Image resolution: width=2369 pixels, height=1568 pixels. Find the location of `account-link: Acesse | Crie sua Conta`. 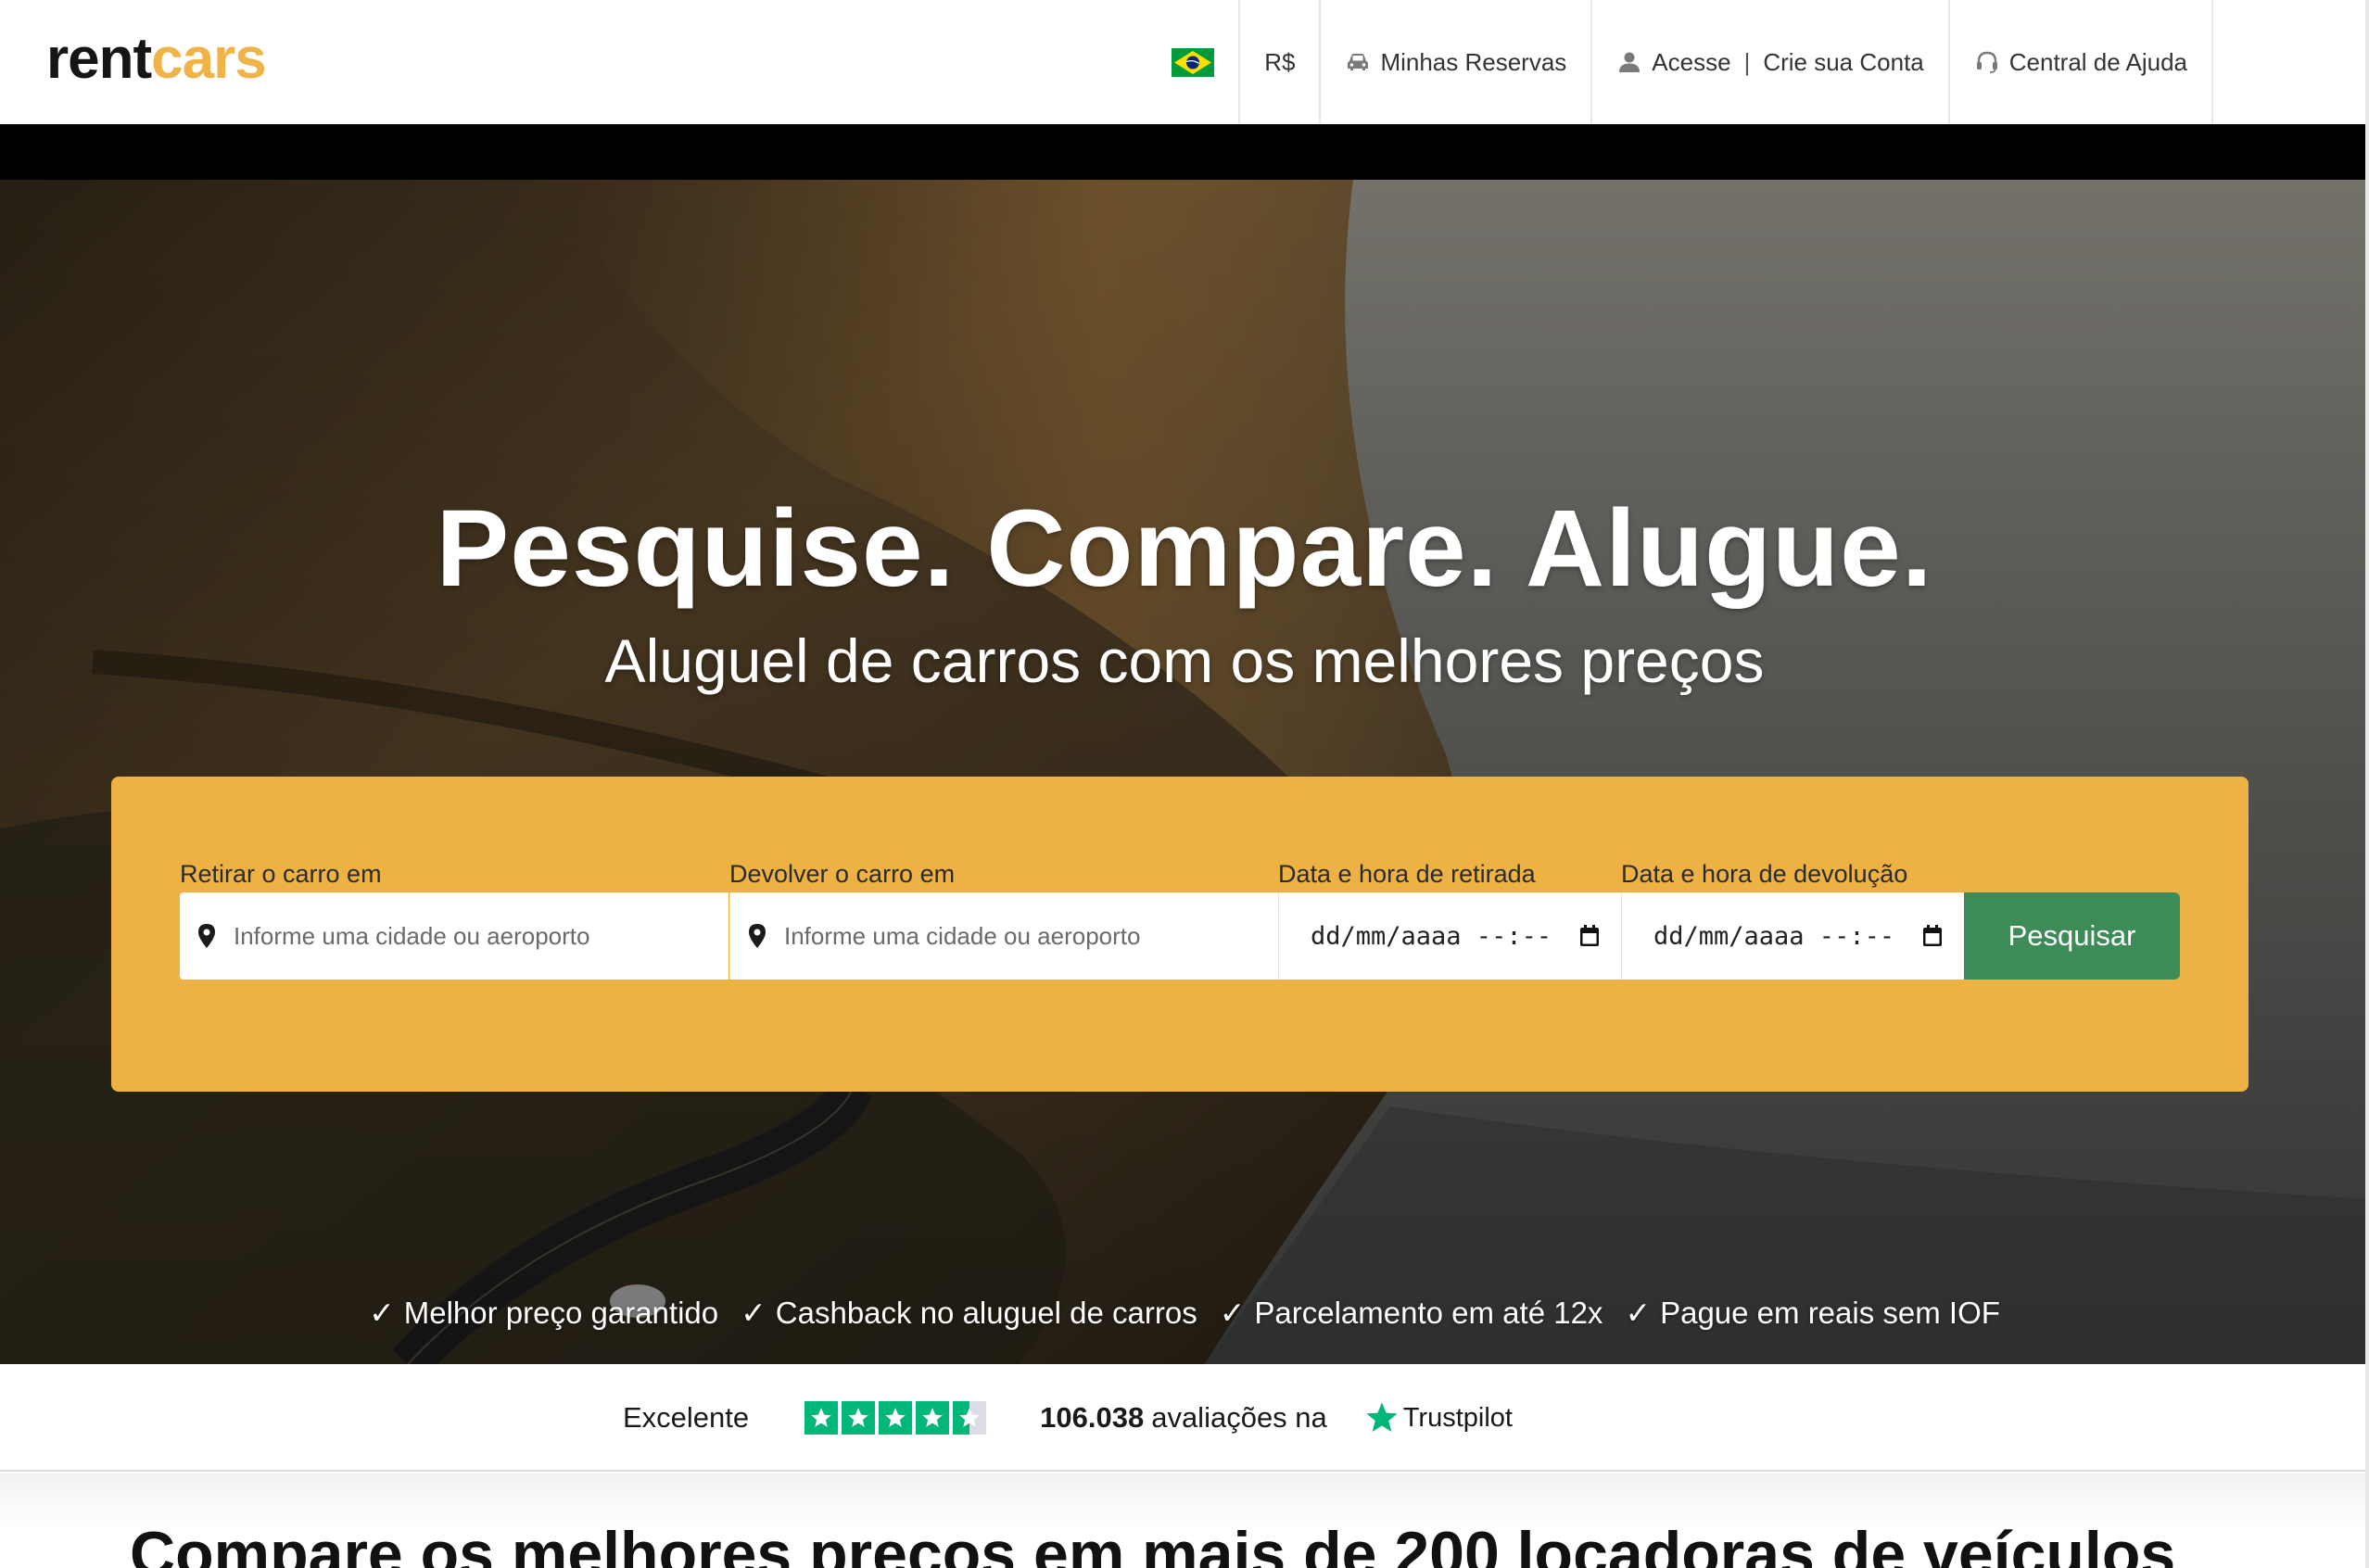

account-link: Acesse | Crie sua Conta is located at coordinates (1768, 62).